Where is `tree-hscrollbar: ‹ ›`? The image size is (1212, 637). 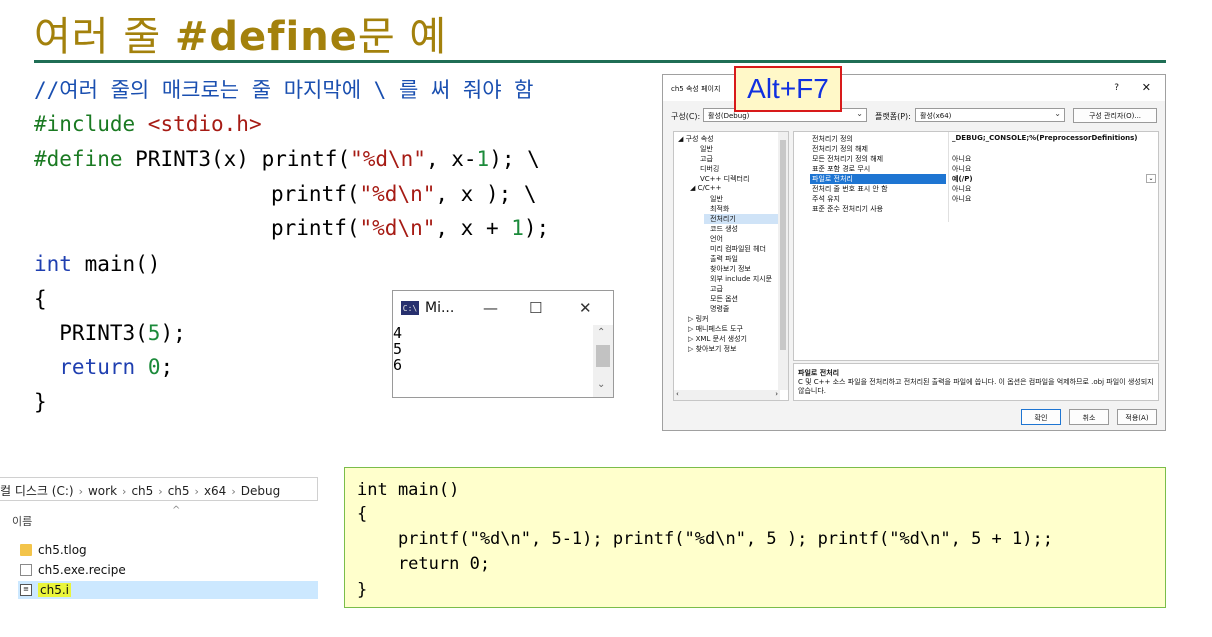 tree-hscrollbar: ‹ › is located at coordinates (727, 395).